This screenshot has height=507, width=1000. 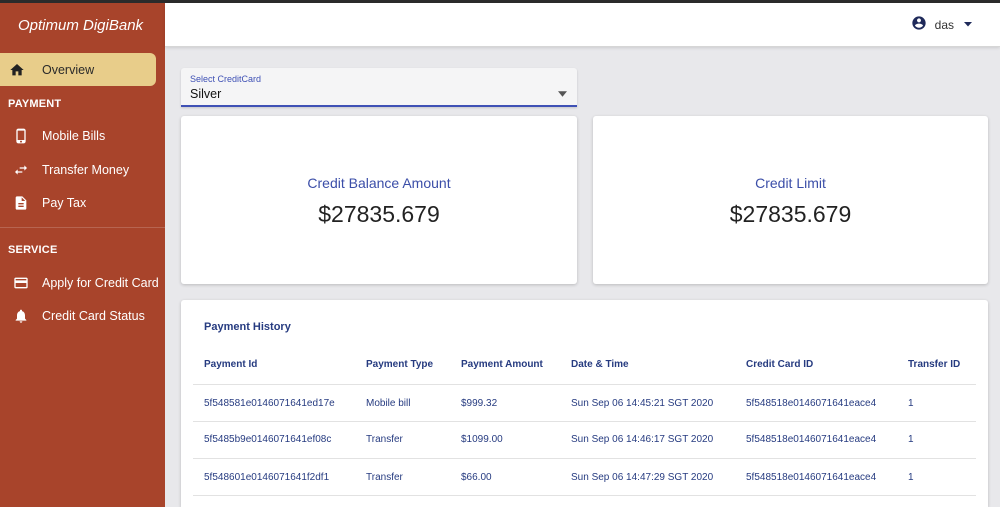 I want to click on transfer-arrows-icon, so click(x=21, y=170).